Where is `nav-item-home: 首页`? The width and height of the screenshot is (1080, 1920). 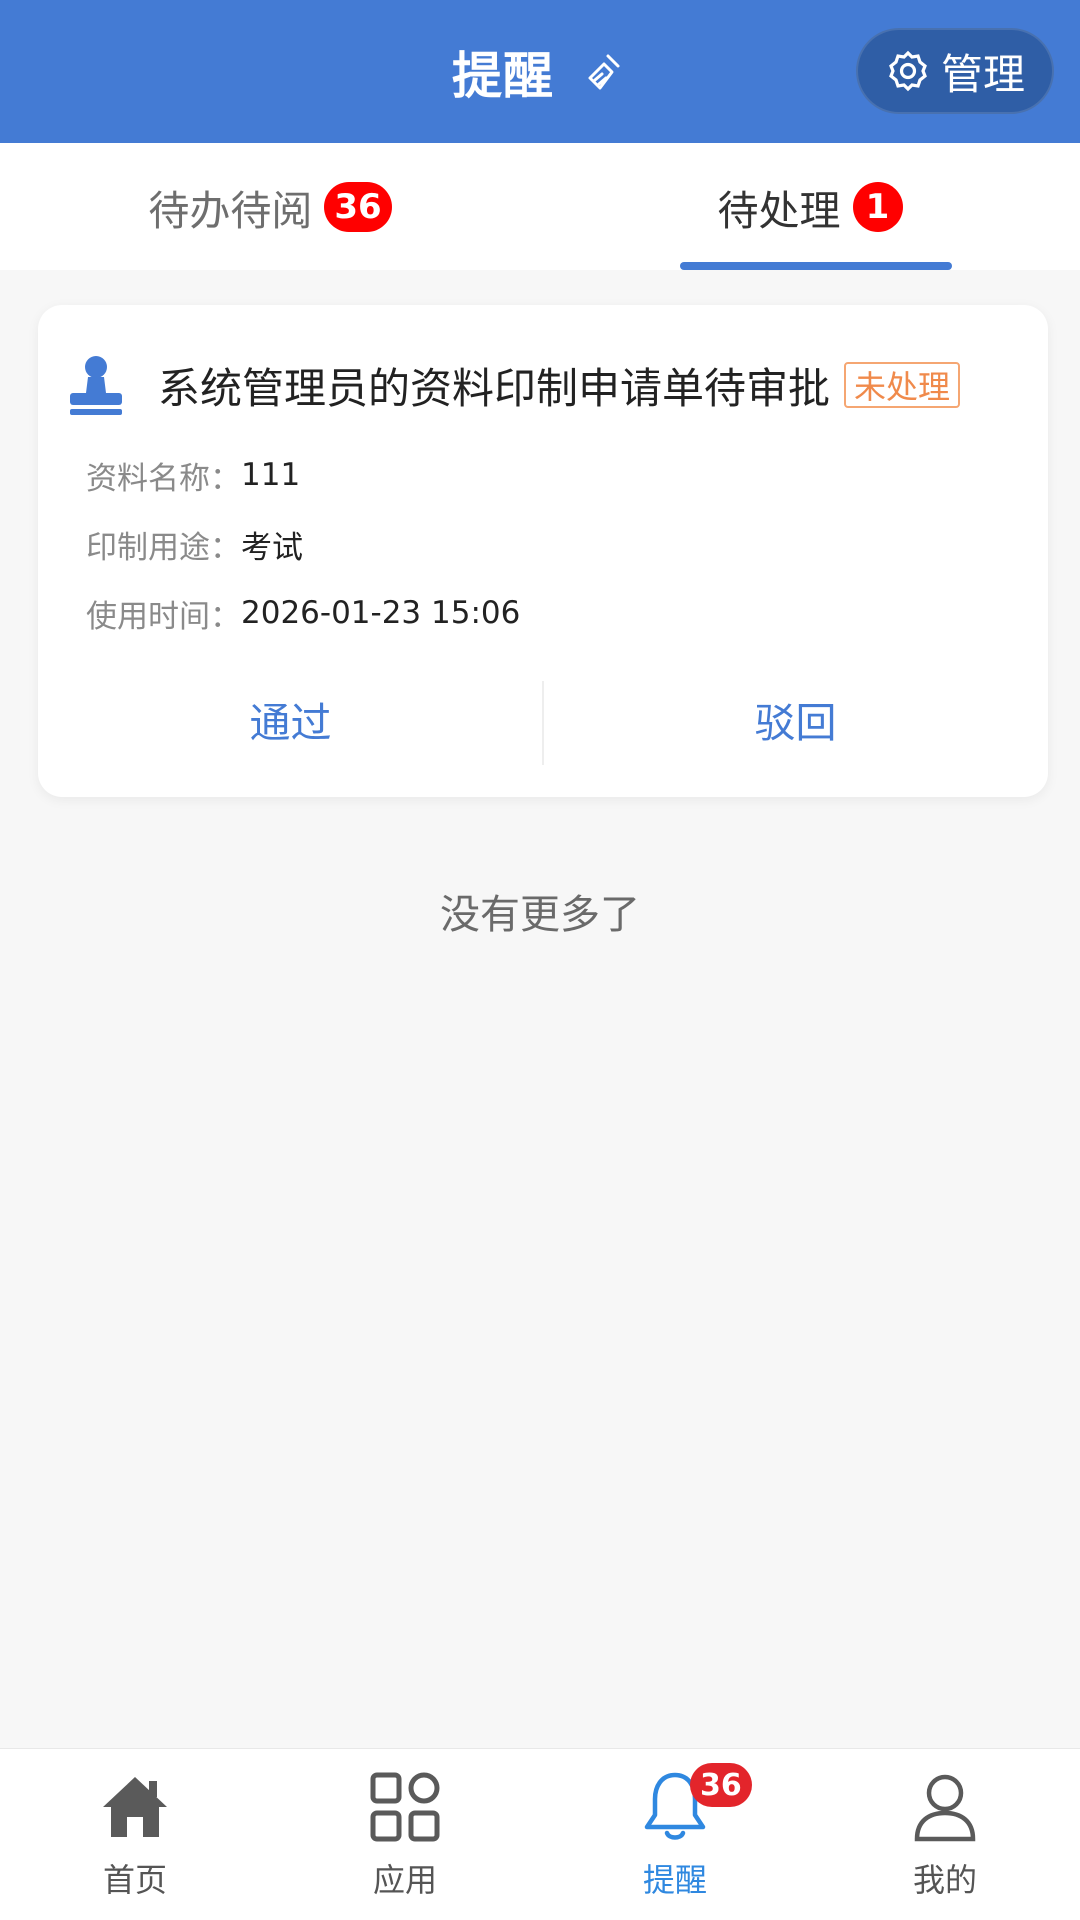 nav-item-home: 首页 is located at coordinates (135, 1834).